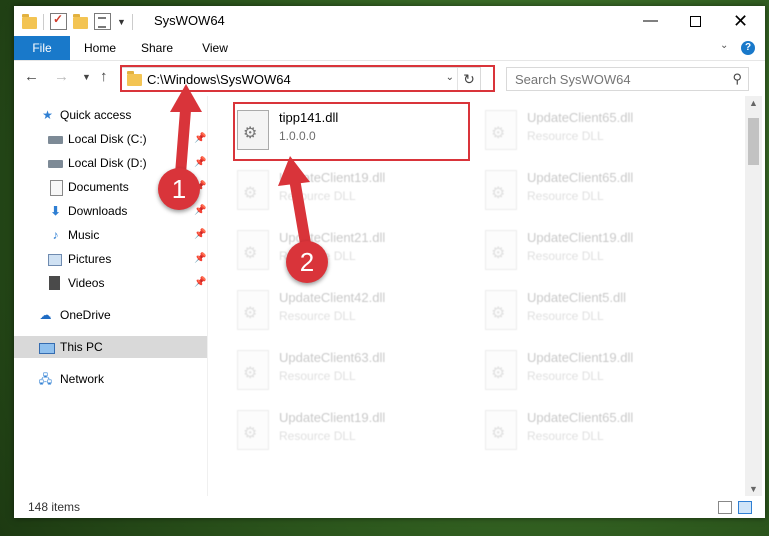 The height and width of the screenshot is (536, 769). What do you see at coordinates (332, 297) in the screenshot?
I see `file-name: UpdateClient42.dll` at bounding box center [332, 297].